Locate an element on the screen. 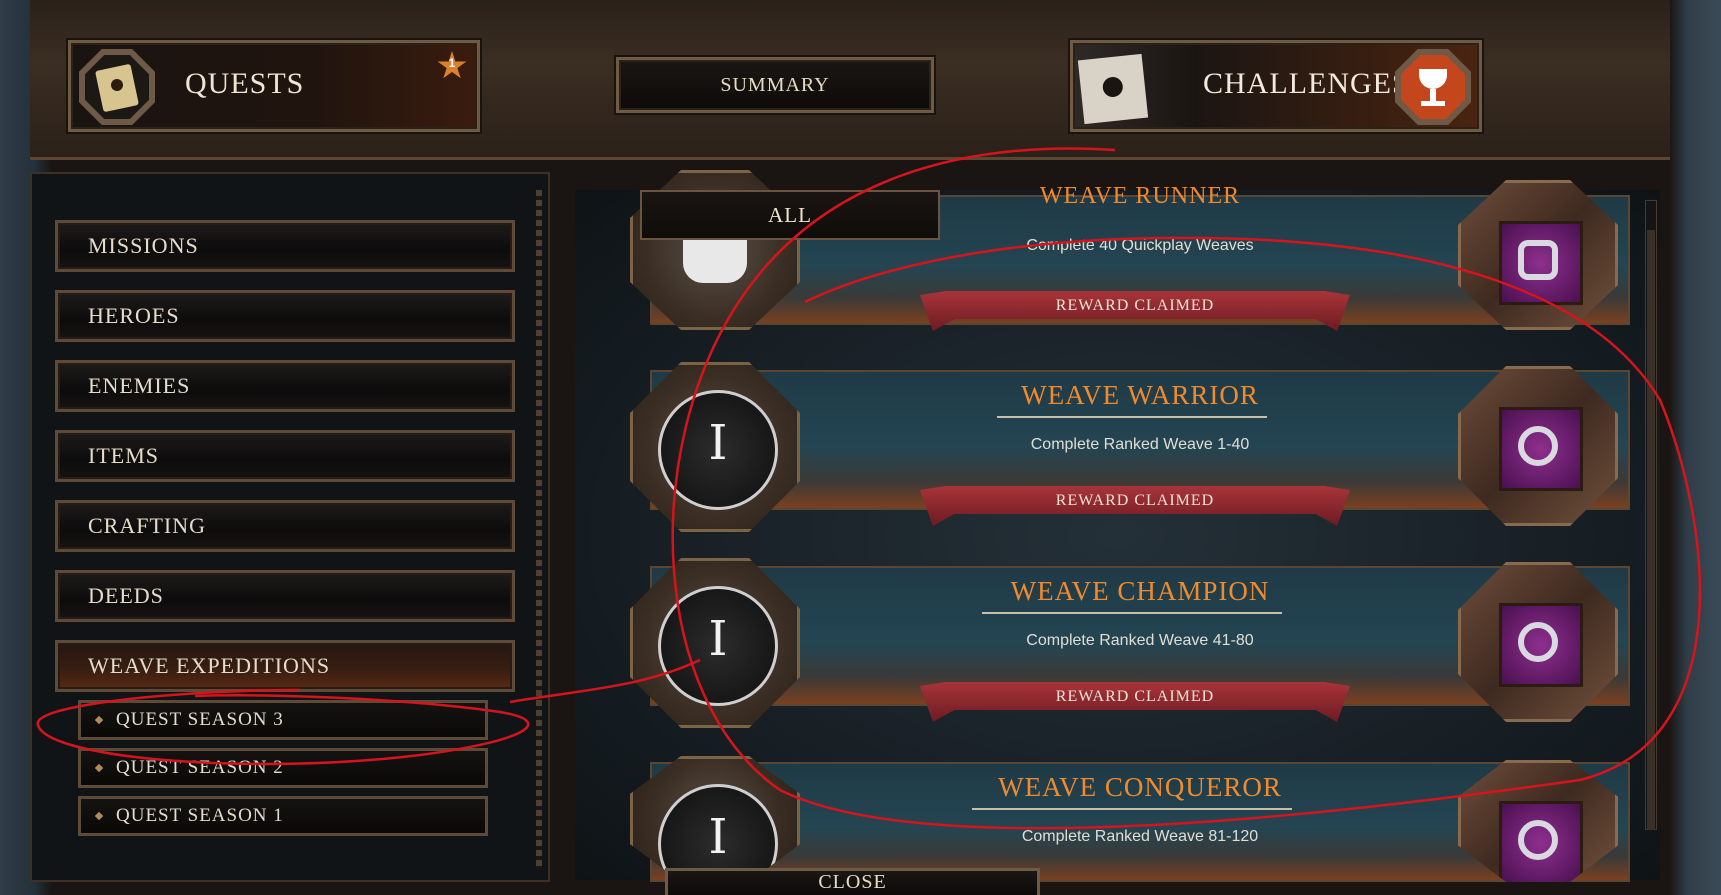  annotation-loop-season3 is located at coordinates (283, 727).